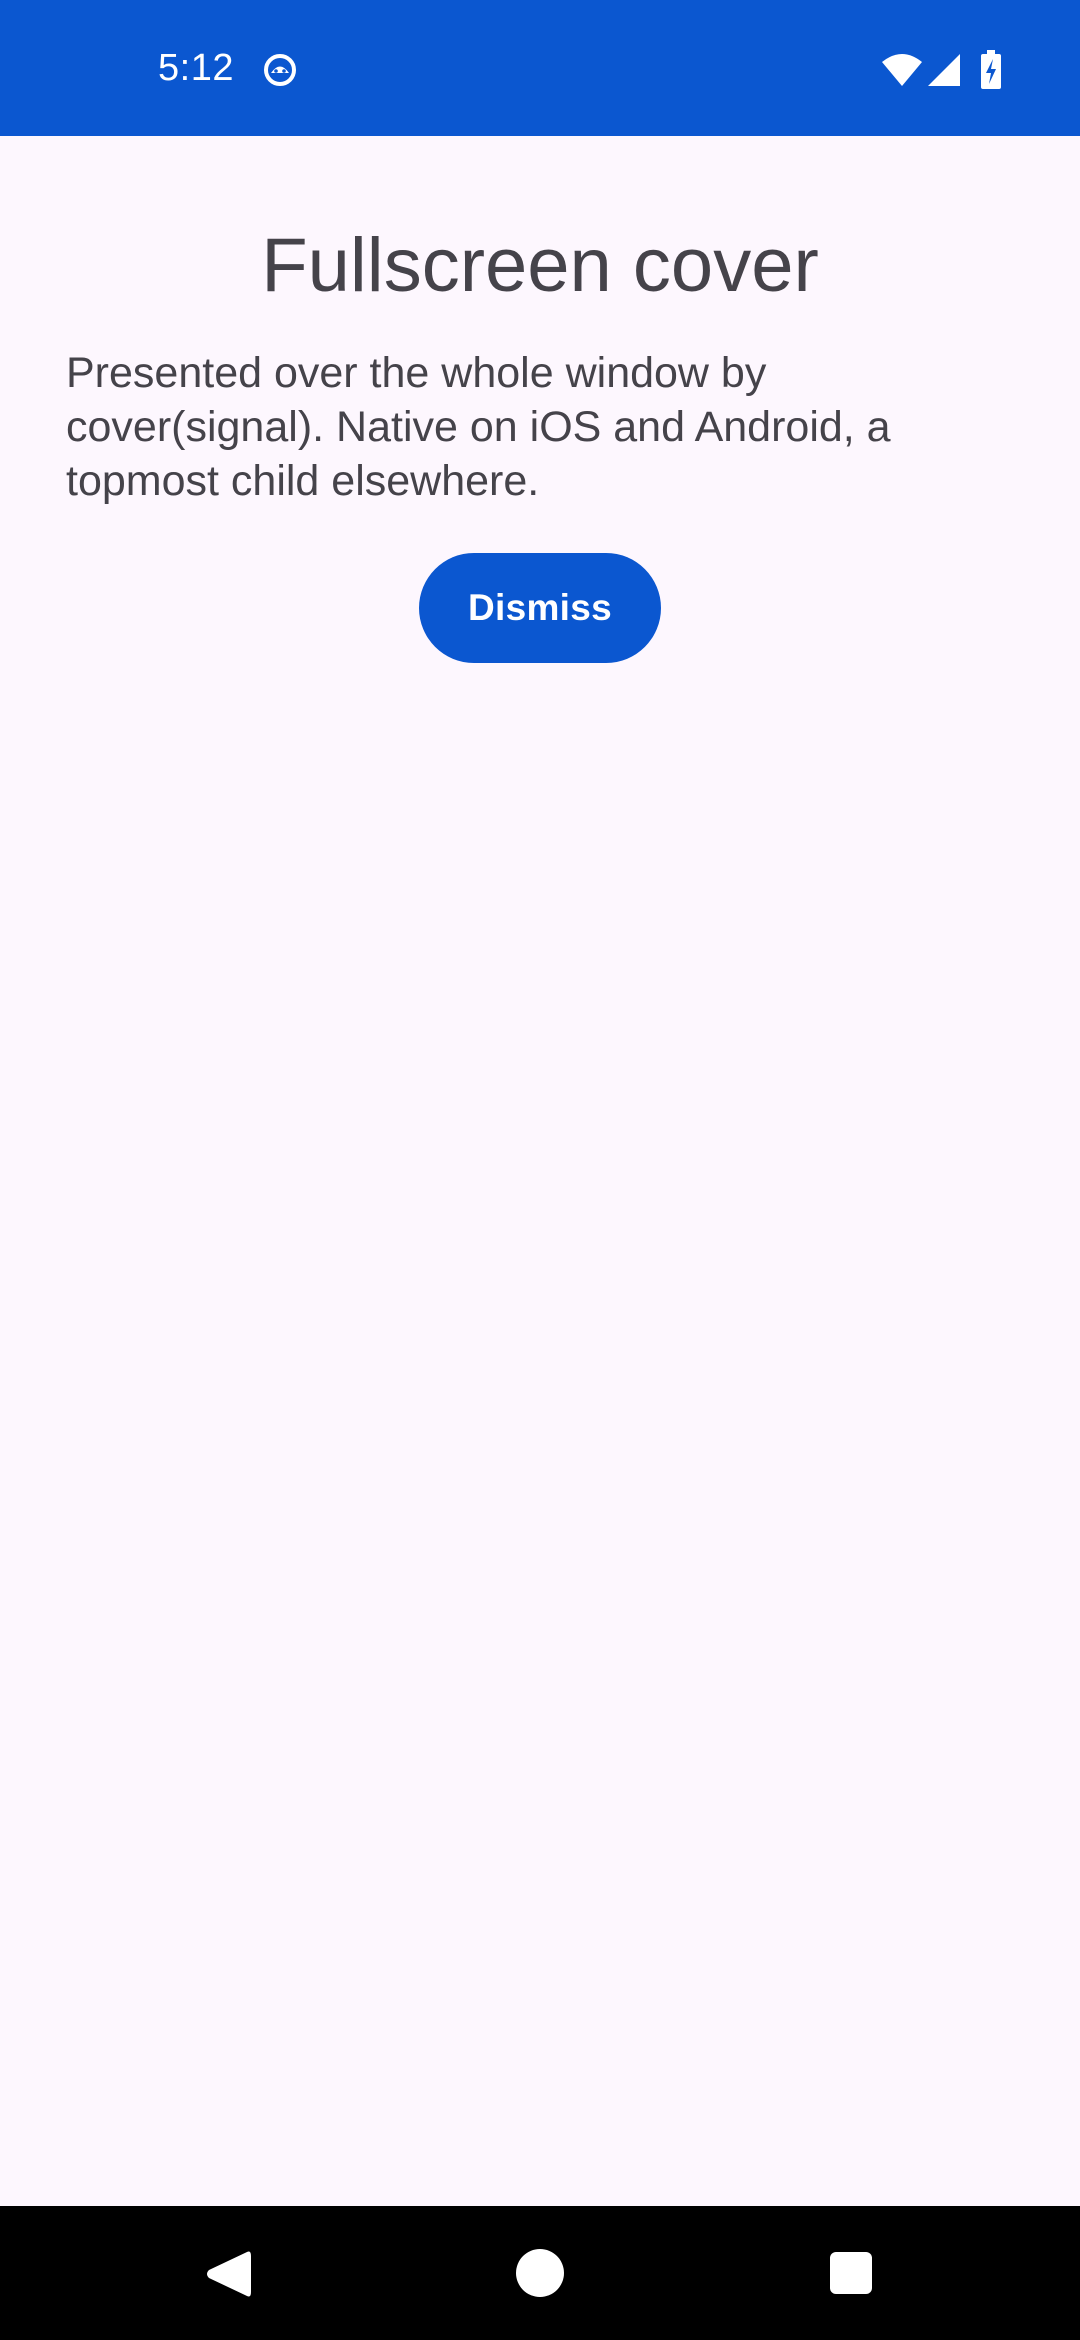 The width and height of the screenshot is (1080, 2340). Describe the element at coordinates (851, 2273) in the screenshot. I see `recents-icon` at that location.